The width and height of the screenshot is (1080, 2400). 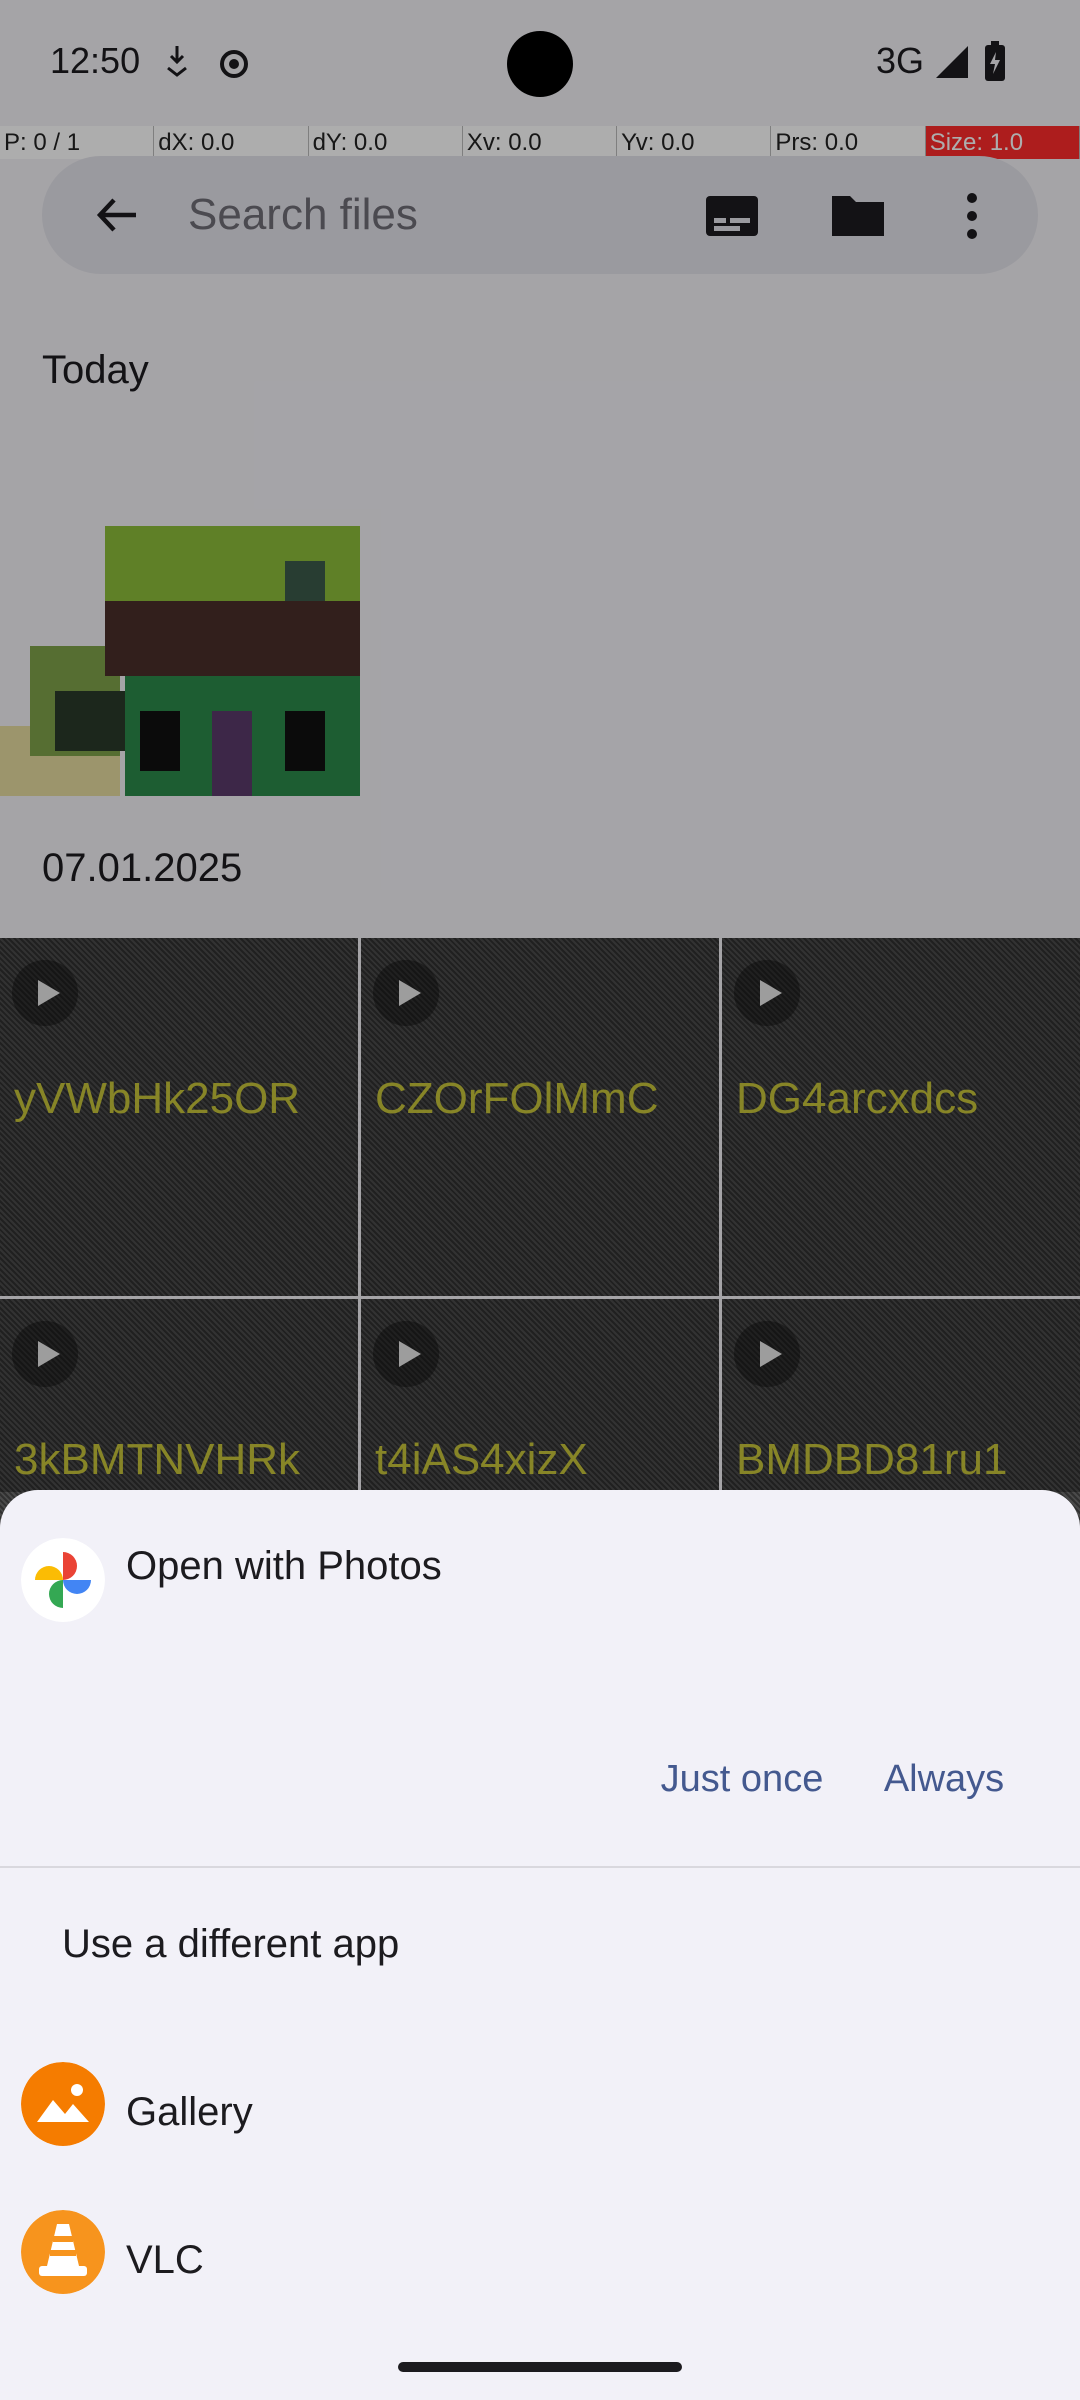 I want to click on open-with-row: Open with Photos, so click(x=540, y=1586).